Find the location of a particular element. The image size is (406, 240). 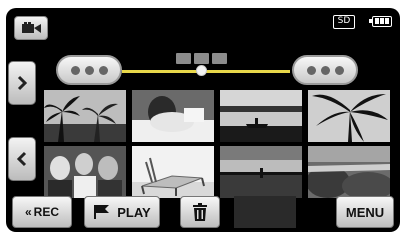

next-page-pill is located at coordinates (325, 70).